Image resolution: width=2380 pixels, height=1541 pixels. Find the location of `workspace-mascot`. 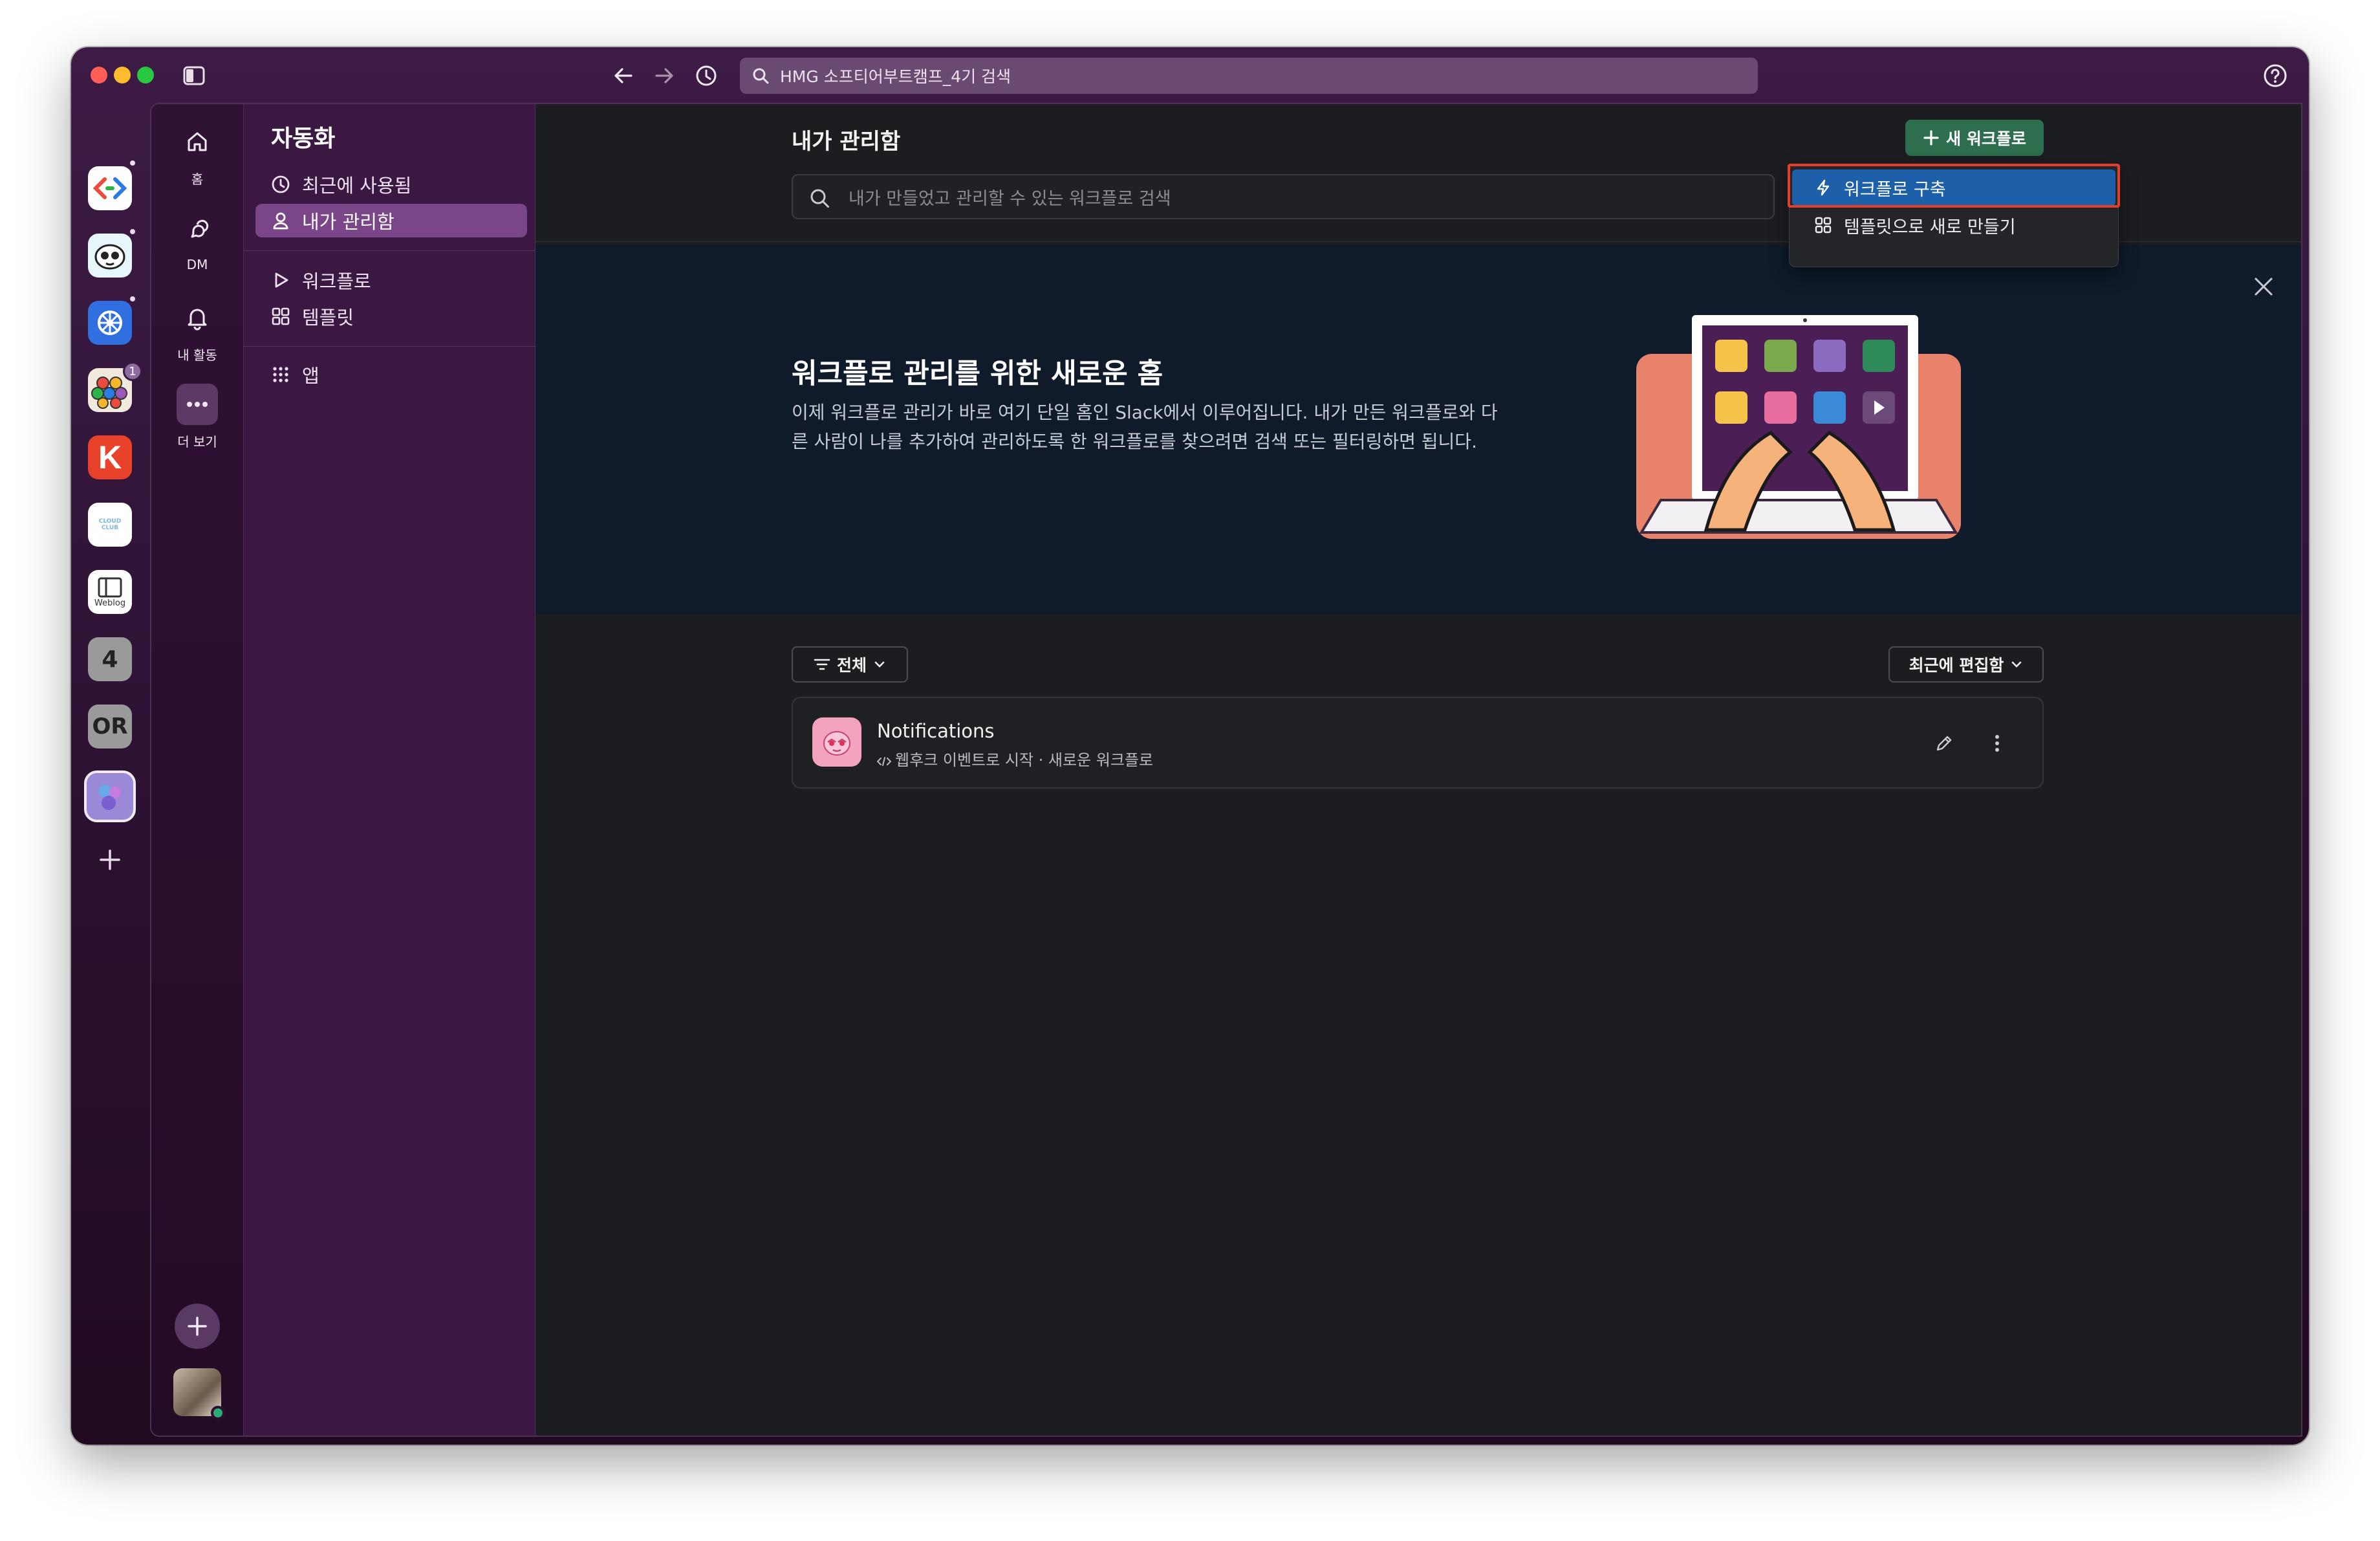

workspace-mascot is located at coordinates (110, 256).